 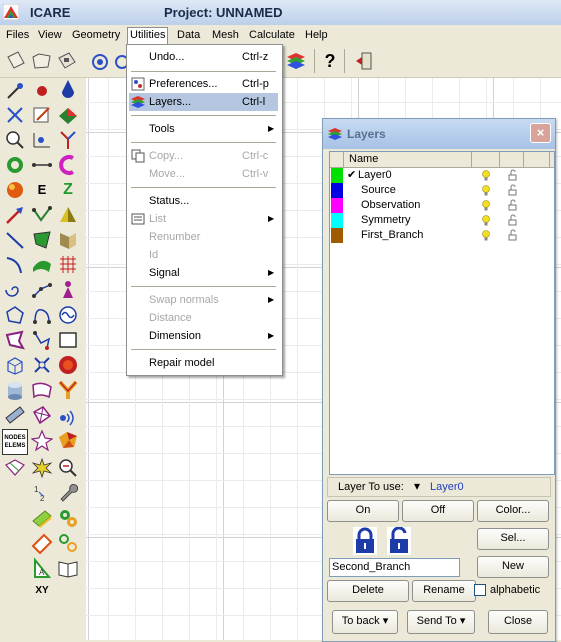 I want to click on arrow-tool-icon, so click(x=15, y=215).